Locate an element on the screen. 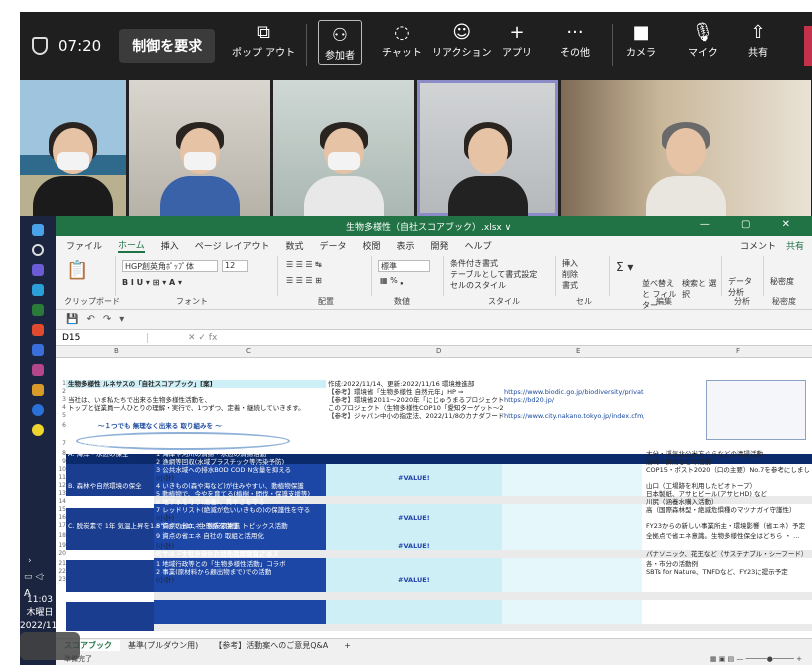 Image resolution: width=812 pixels, height=665 pixels. cell: 6 地下水を守り(涵養)、貴やさを守る is located at coordinates (240, 502).